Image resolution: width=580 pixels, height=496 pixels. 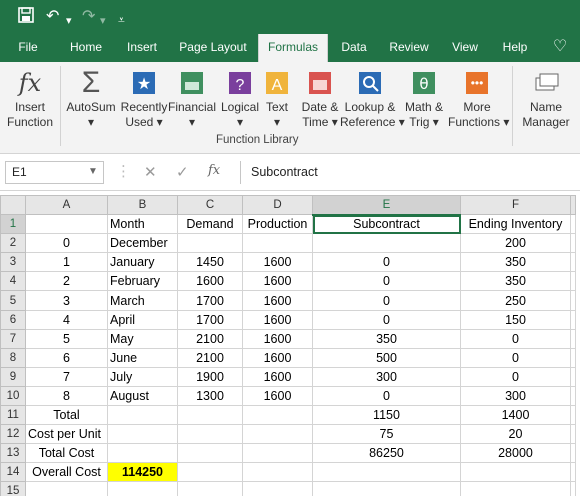 I want to click on row-header: 15, so click(x=13, y=488).